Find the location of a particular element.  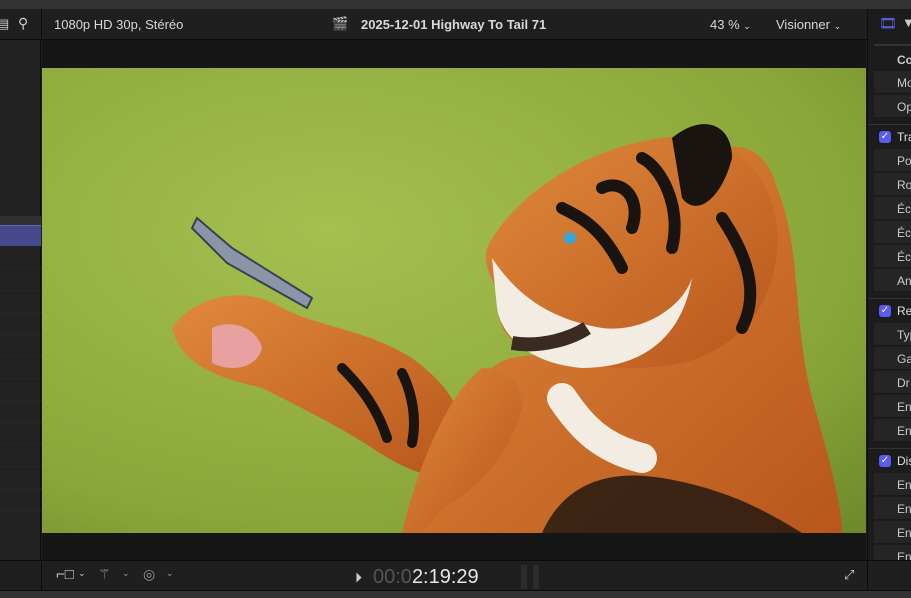

format-label: 1080p HD 30p, Stéréo is located at coordinates (119, 24).